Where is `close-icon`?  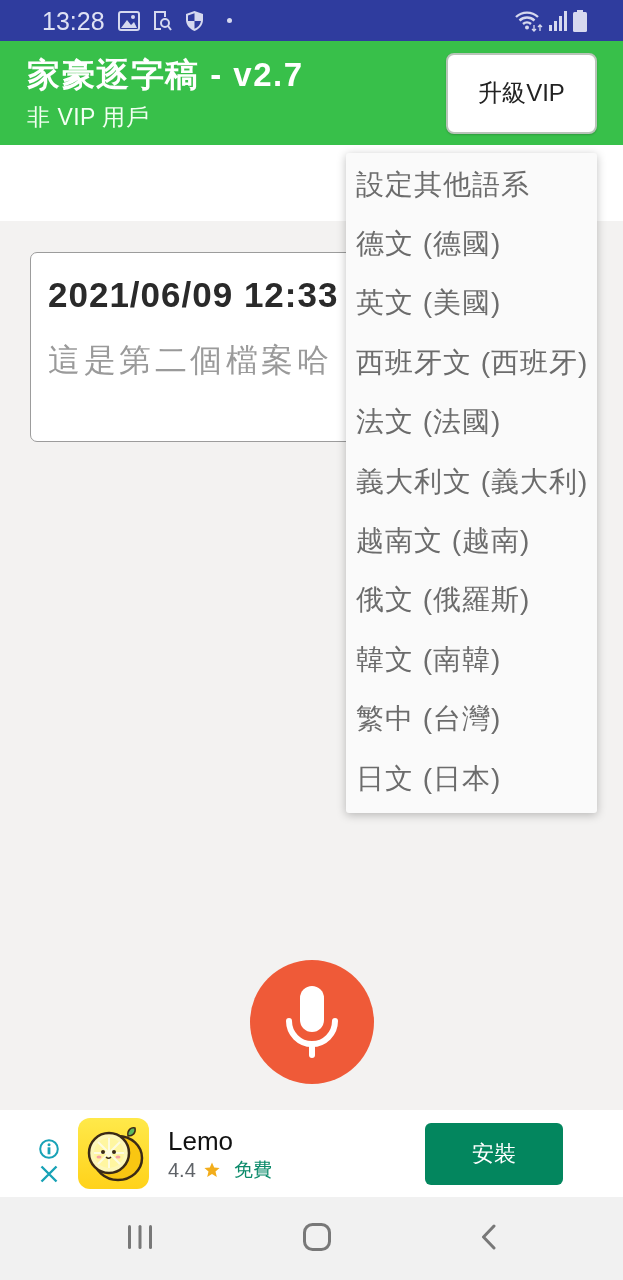
close-icon is located at coordinates (49, 1173).